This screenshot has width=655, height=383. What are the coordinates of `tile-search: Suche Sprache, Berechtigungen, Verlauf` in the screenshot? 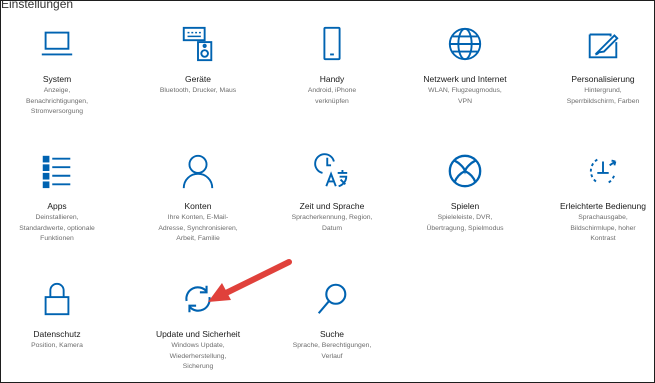 It's located at (332, 320).